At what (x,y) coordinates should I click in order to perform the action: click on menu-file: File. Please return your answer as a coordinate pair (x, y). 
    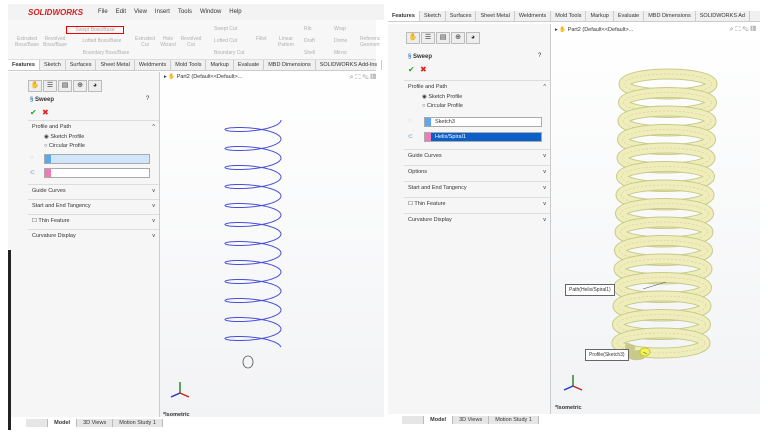
    Looking at the image, I should click on (103, 12).